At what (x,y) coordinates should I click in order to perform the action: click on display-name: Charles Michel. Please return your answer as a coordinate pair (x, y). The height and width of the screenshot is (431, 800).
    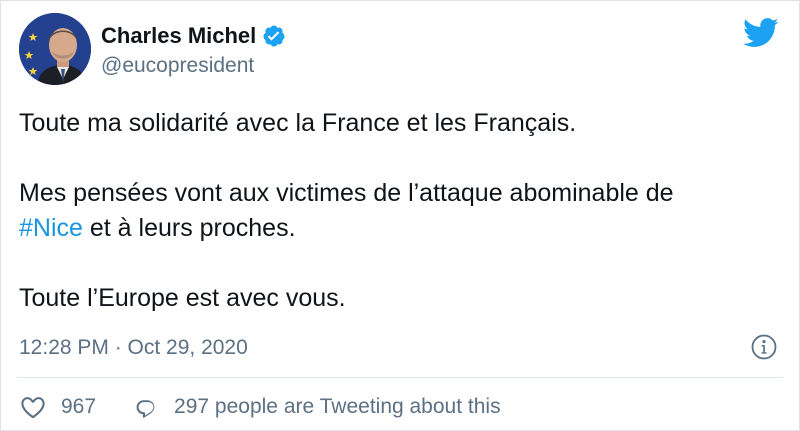
    Looking at the image, I should click on (178, 36).